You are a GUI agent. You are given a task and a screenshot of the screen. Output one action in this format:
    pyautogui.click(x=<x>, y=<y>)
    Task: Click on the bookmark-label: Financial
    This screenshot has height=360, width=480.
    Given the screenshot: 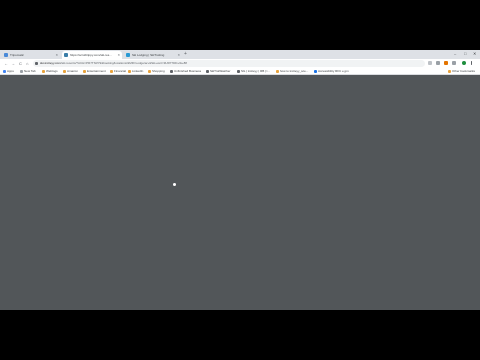 What is the action you would take?
    pyautogui.click(x=120, y=71)
    